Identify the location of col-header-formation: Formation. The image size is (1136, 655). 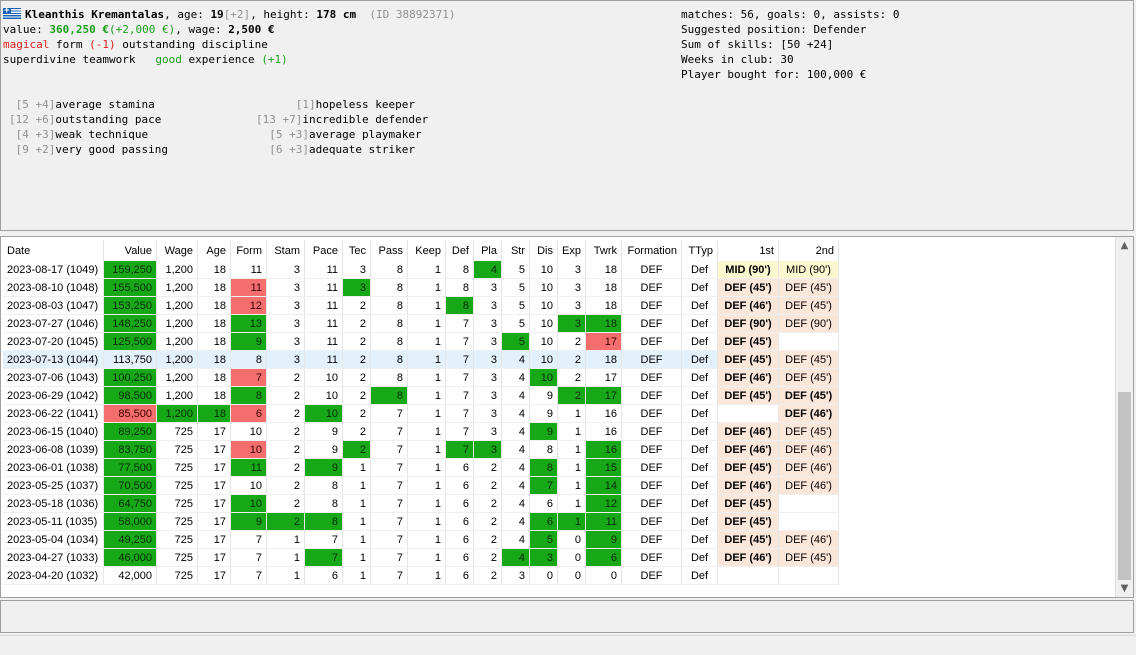
(651, 250).